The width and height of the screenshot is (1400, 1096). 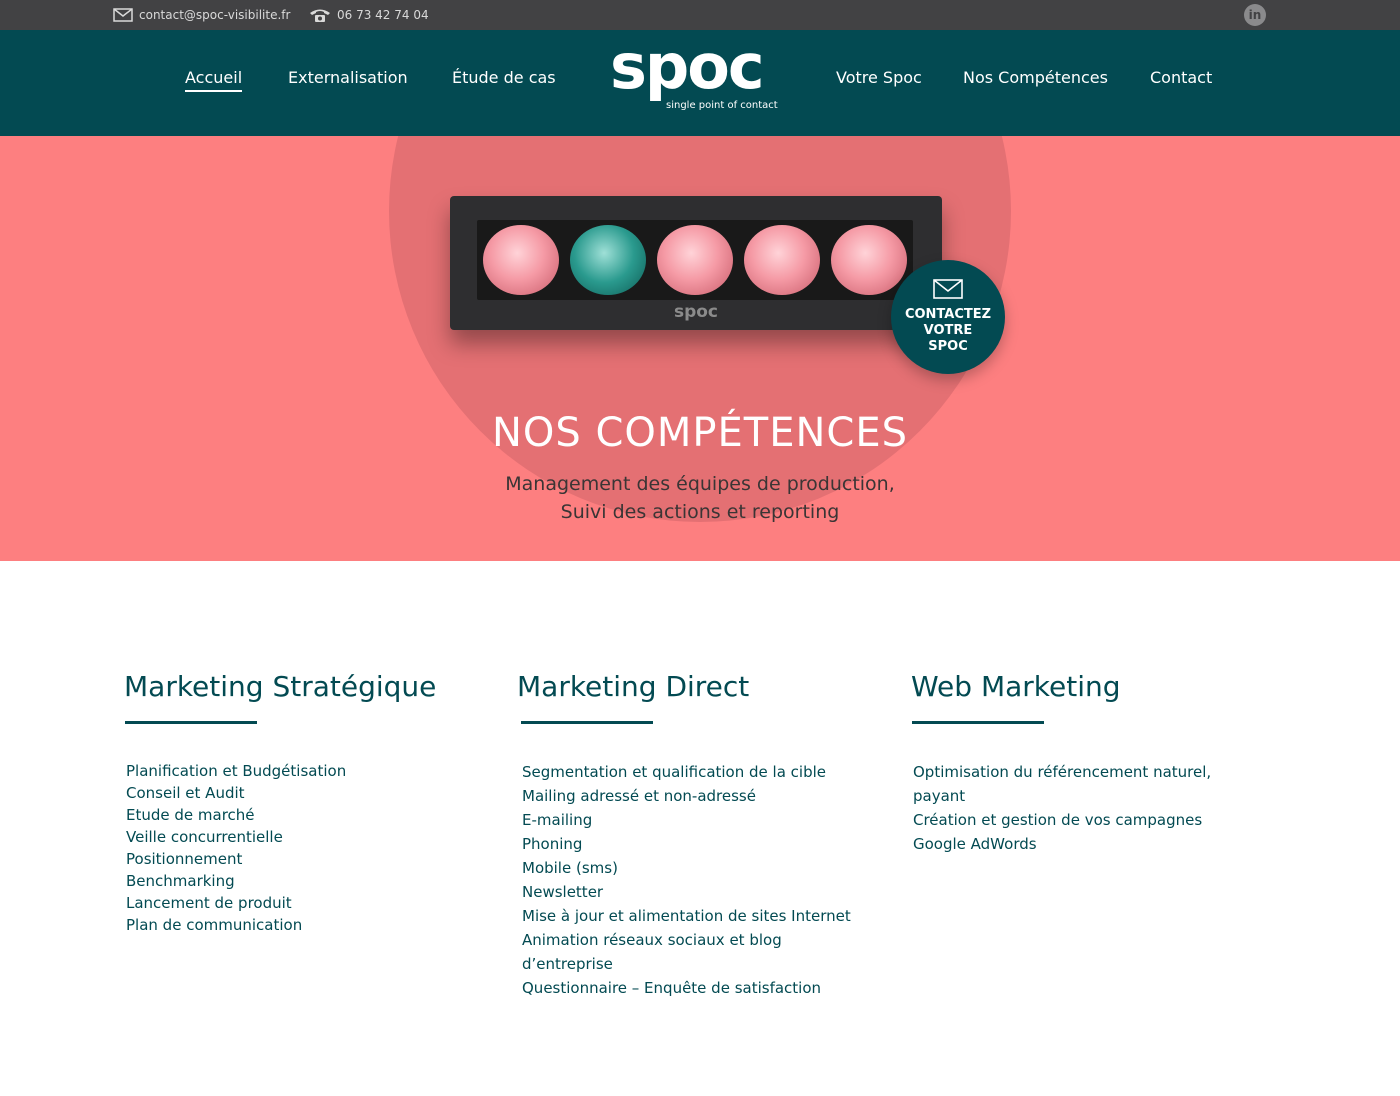 I want to click on cta-label: CONTACTEZ VOTRE SPOC, so click(x=948, y=331).